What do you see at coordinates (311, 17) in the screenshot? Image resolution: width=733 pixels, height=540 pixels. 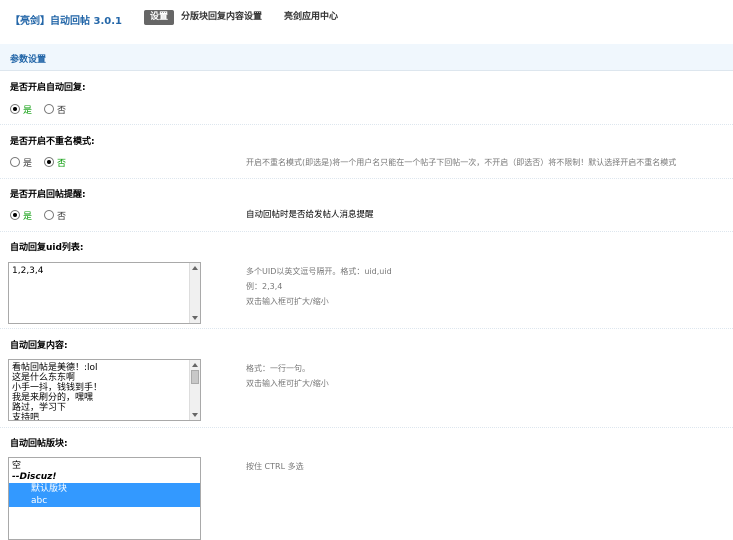 I see `tab-app-center: 亮剑应用中心` at bounding box center [311, 17].